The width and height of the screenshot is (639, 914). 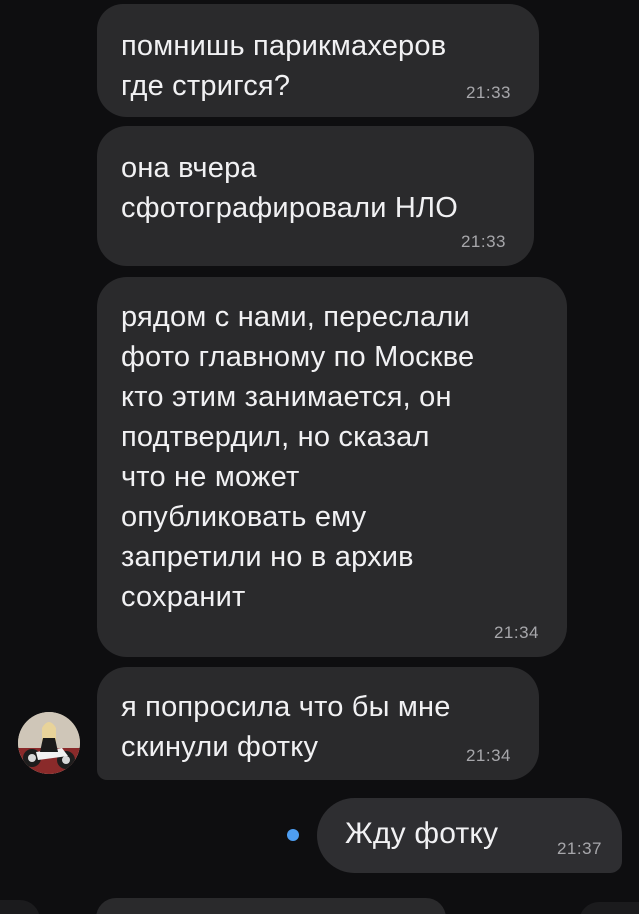 I want to click on outgoing-message: Жду фотку 21:37, so click(x=469, y=835).